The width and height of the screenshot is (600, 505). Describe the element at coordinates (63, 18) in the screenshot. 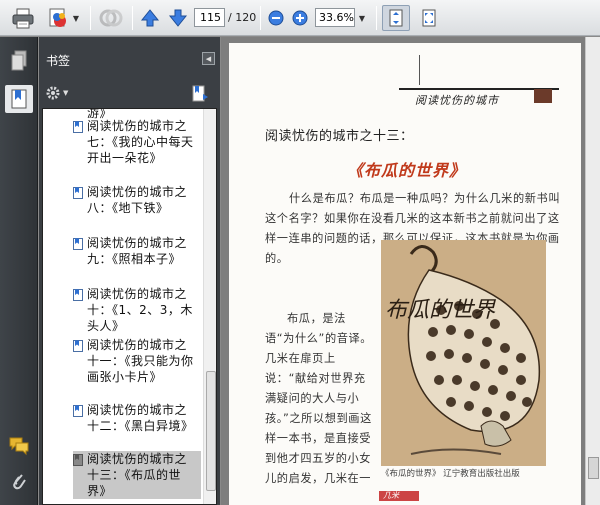

I see `create-pdf-icon: ▼` at that location.